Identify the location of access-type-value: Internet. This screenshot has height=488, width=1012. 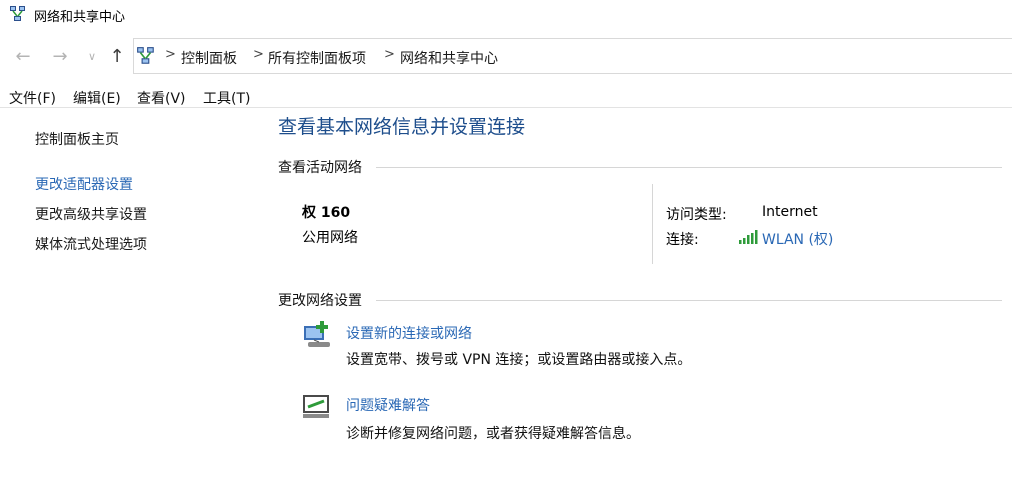
(790, 212).